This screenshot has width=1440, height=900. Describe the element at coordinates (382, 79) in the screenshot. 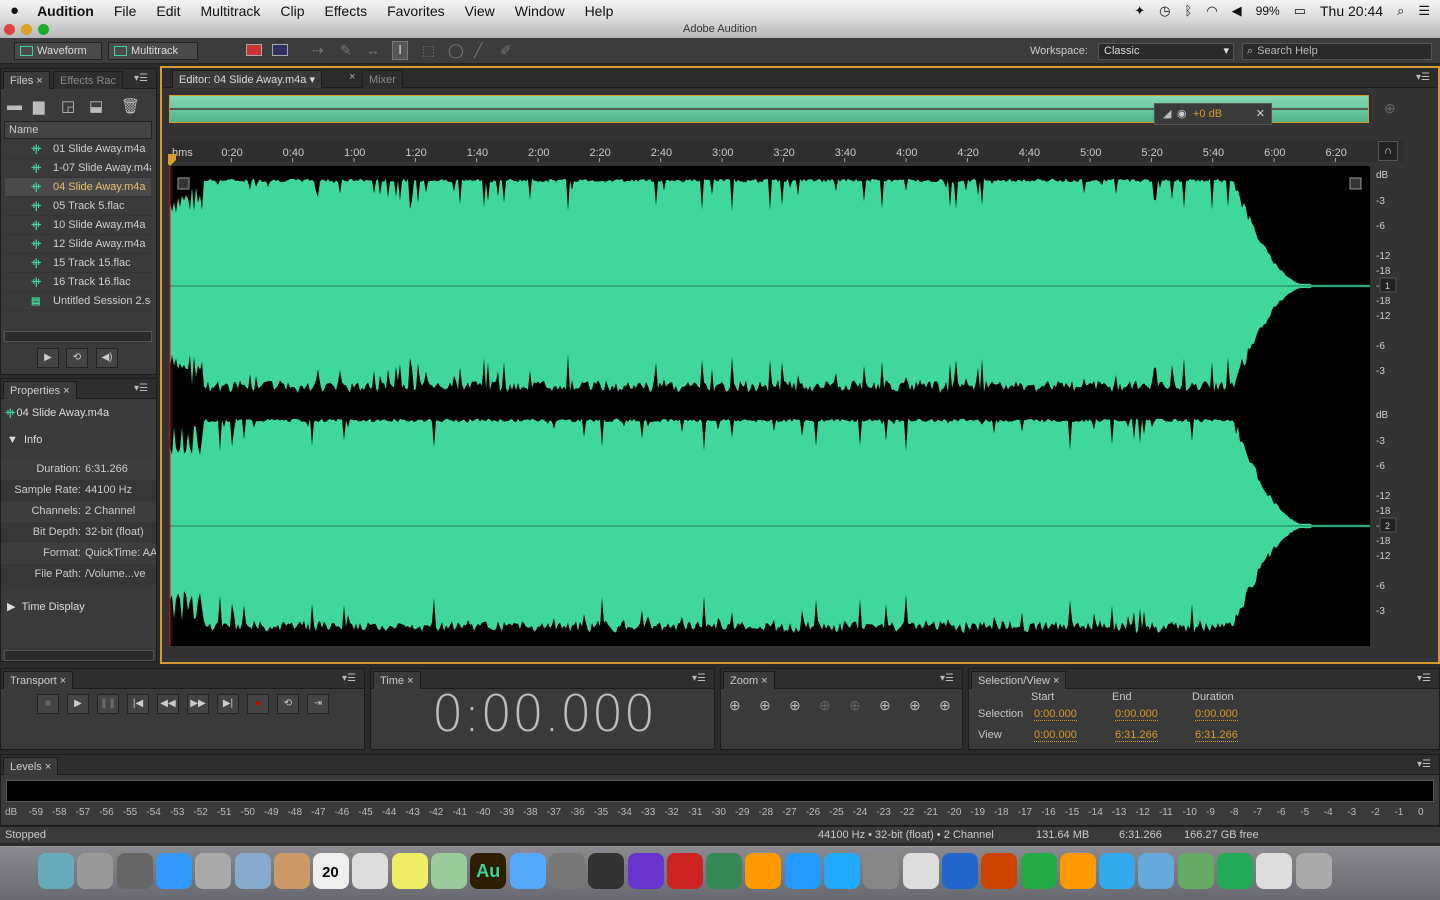

I see `tab-mixer: Mixer` at that location.